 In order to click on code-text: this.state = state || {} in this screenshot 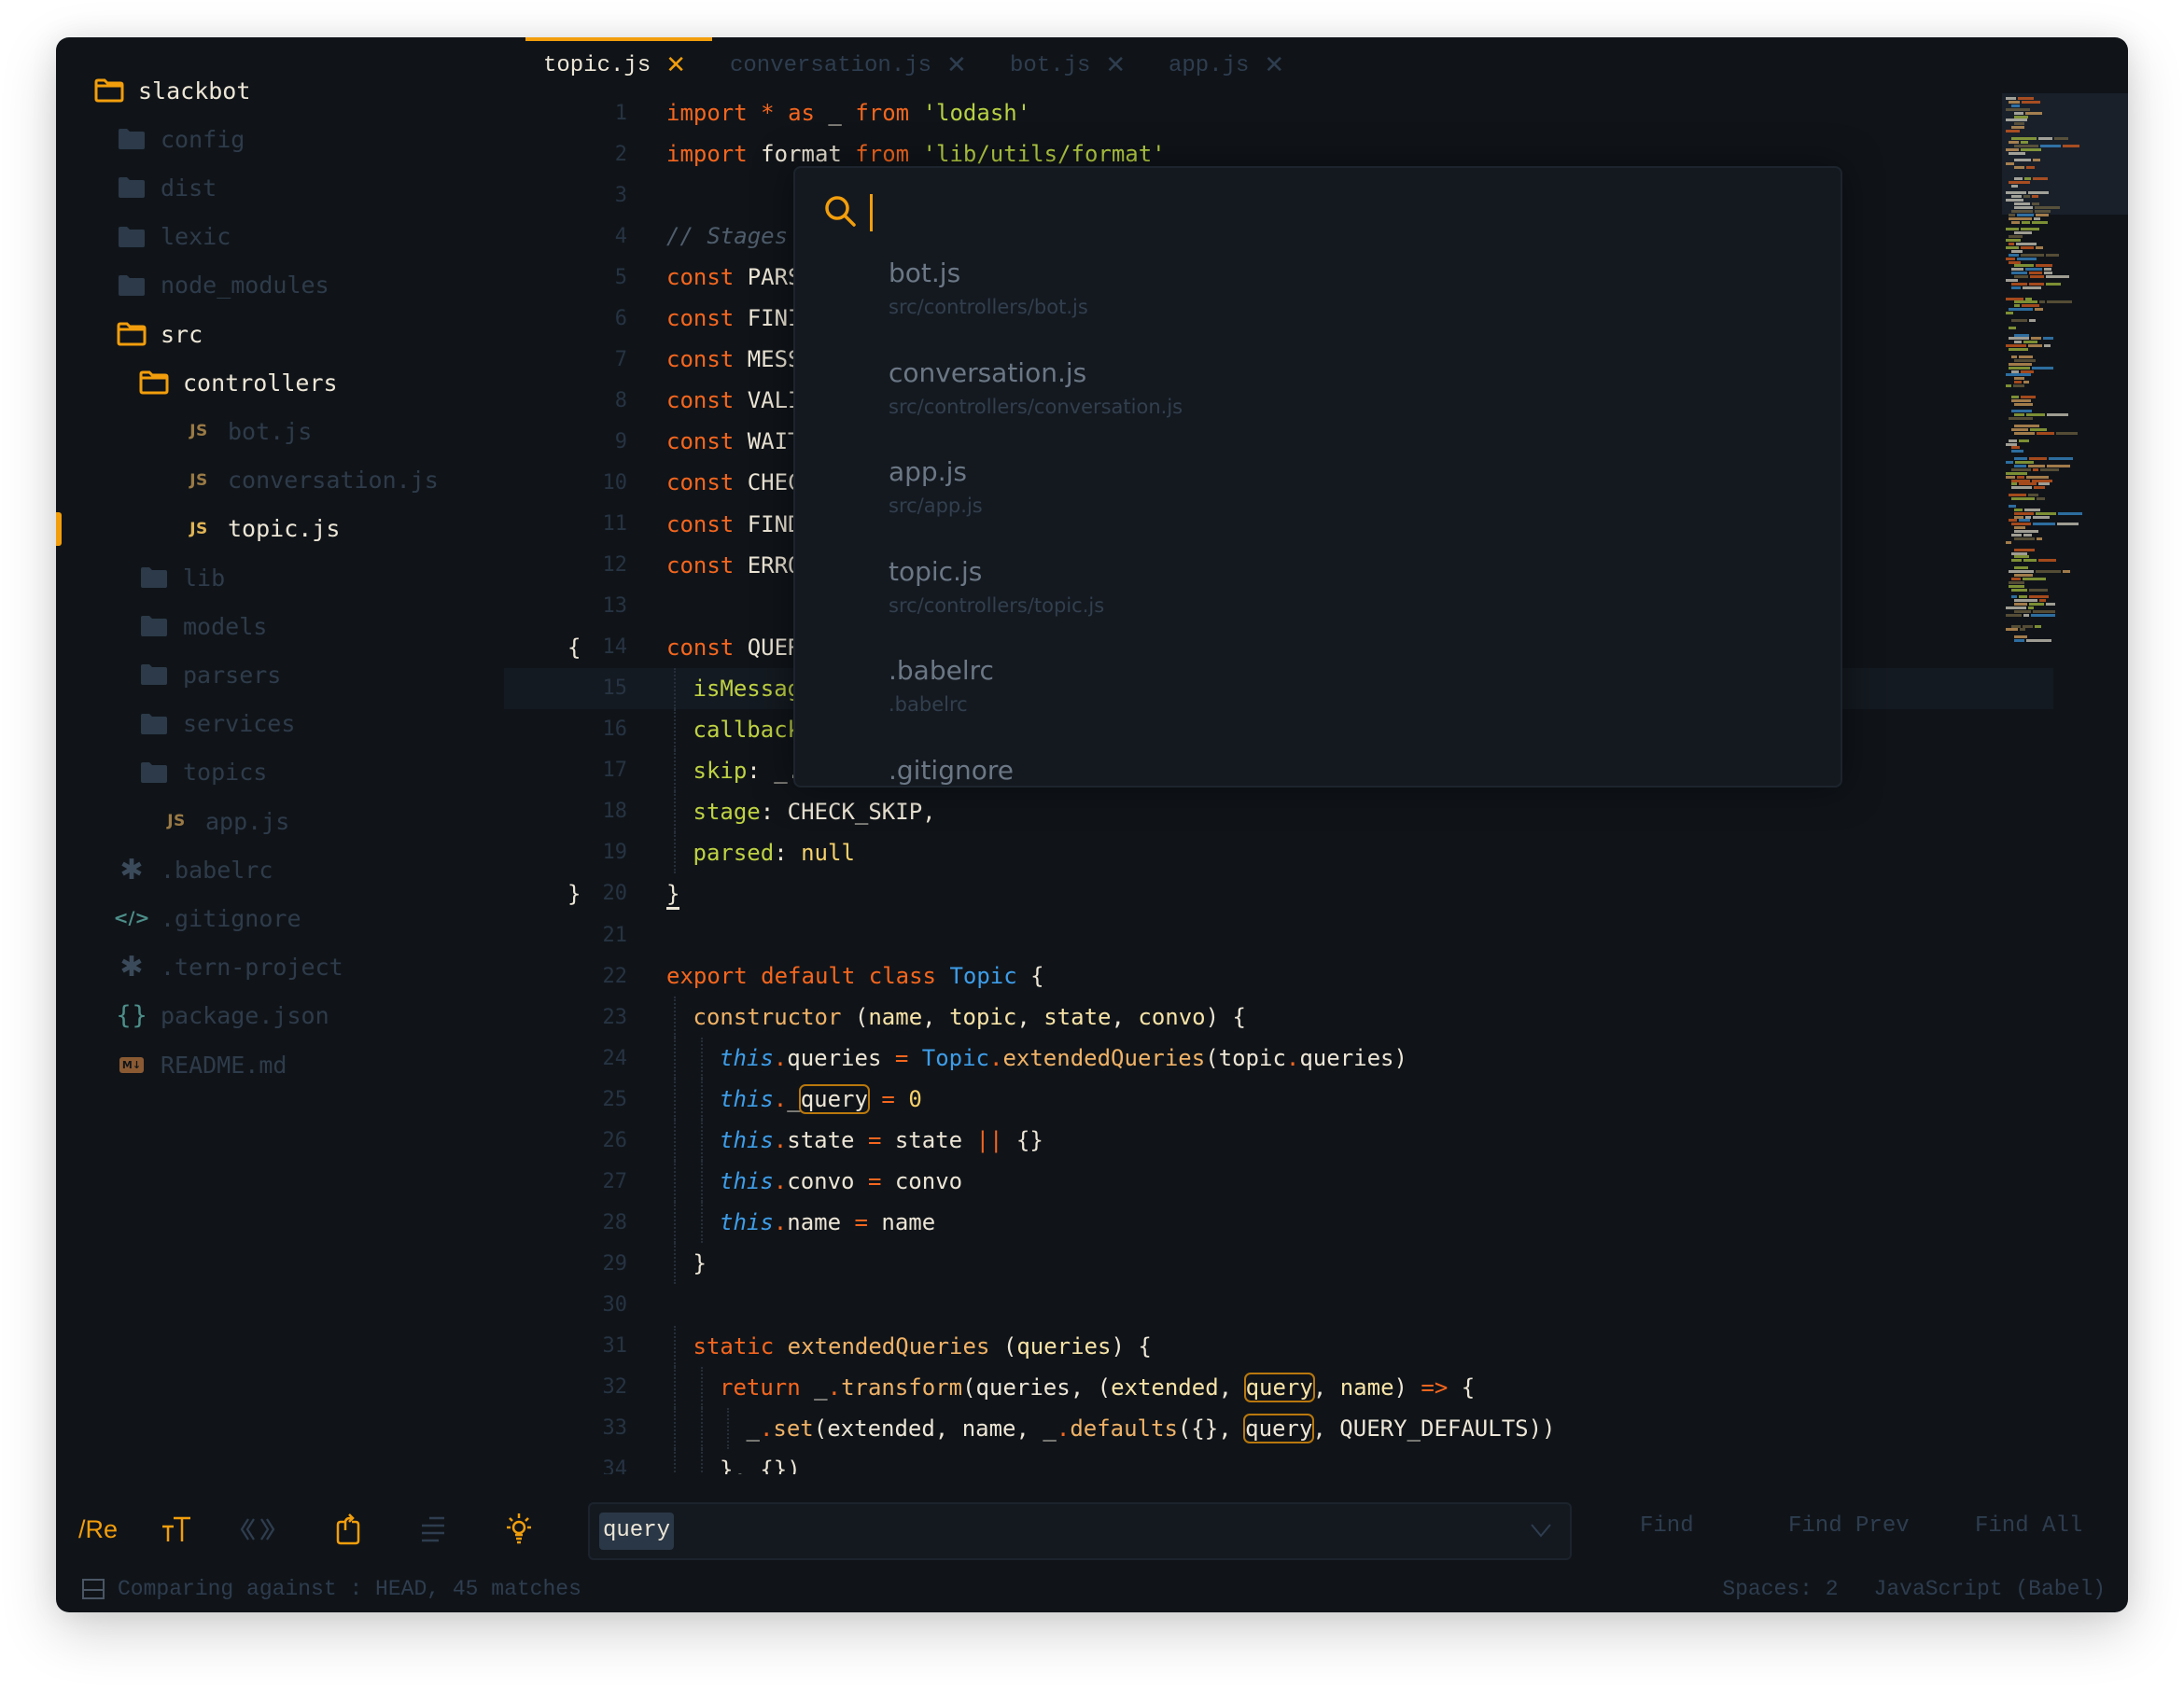, I will do `click(881, 1140)`.